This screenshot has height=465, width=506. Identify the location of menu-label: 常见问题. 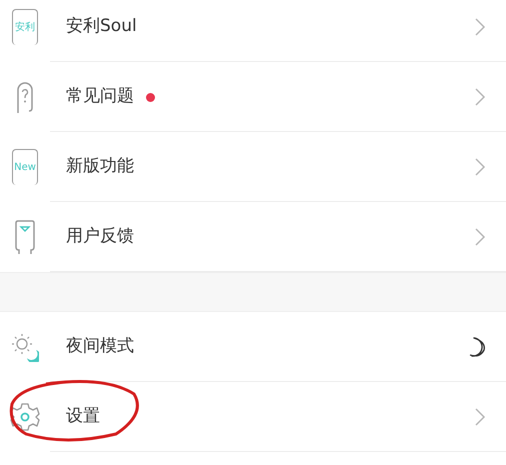
(100, 96).